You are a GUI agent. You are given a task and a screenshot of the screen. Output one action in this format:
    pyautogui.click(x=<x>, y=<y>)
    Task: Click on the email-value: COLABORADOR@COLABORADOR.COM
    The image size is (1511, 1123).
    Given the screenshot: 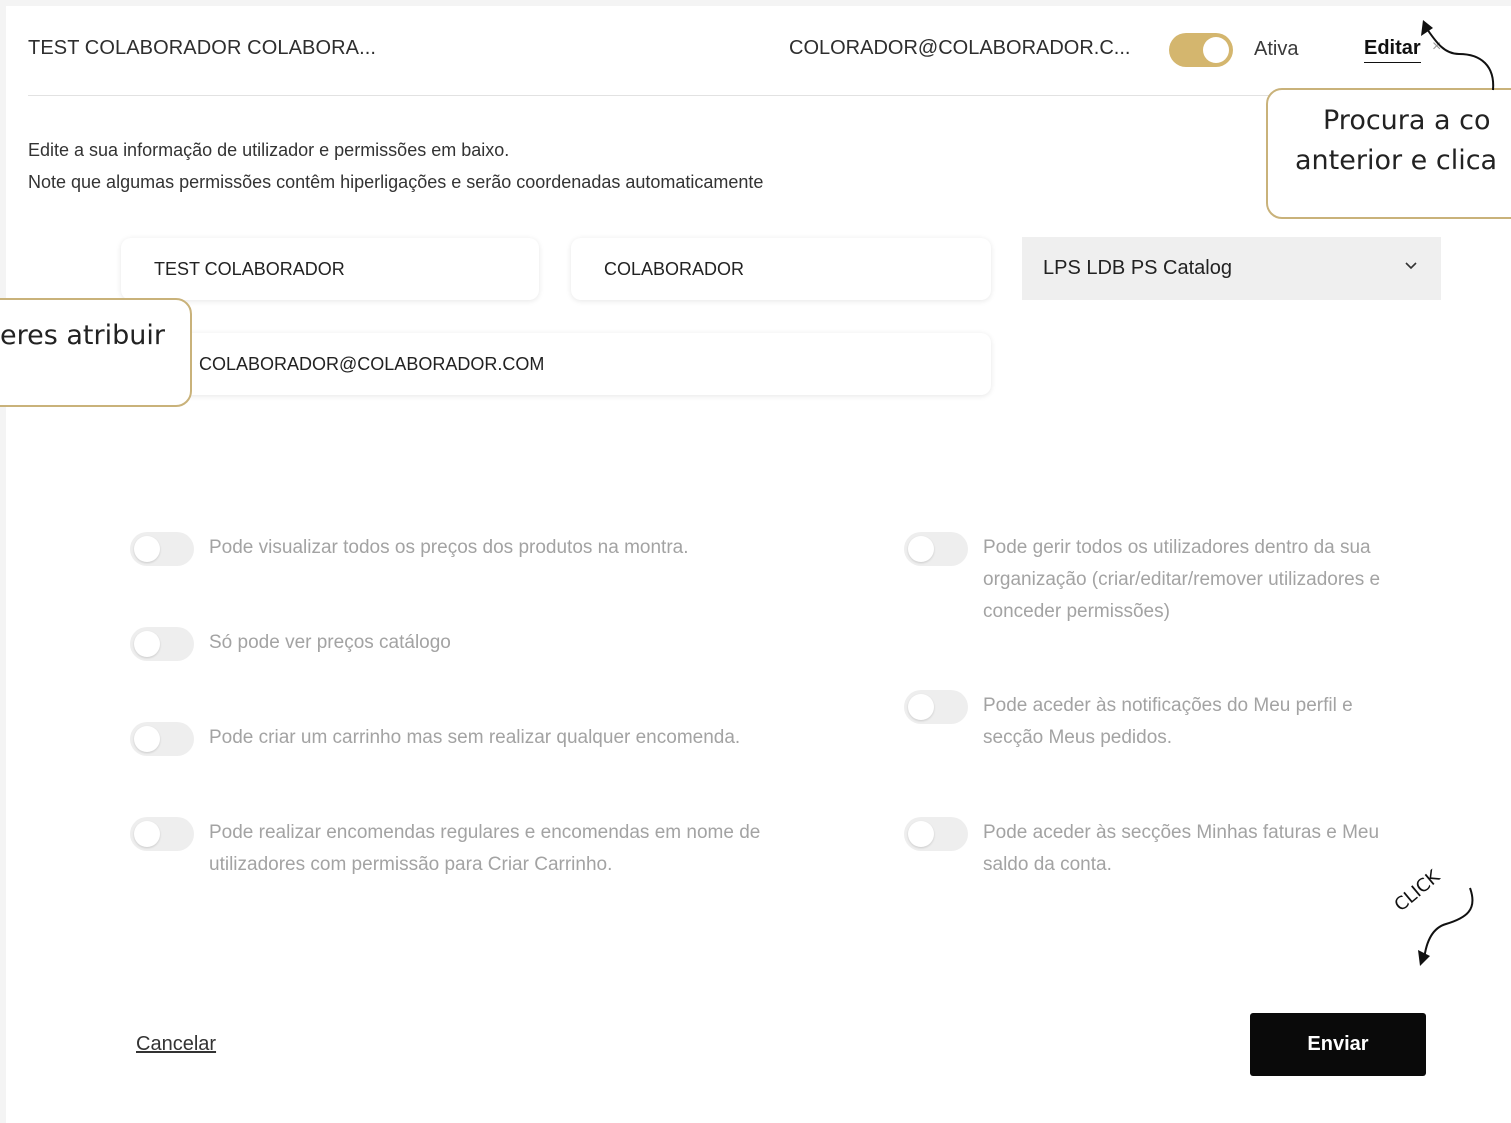 What is the action you would take?
    pyautogui.click(x=372, y=363)
    